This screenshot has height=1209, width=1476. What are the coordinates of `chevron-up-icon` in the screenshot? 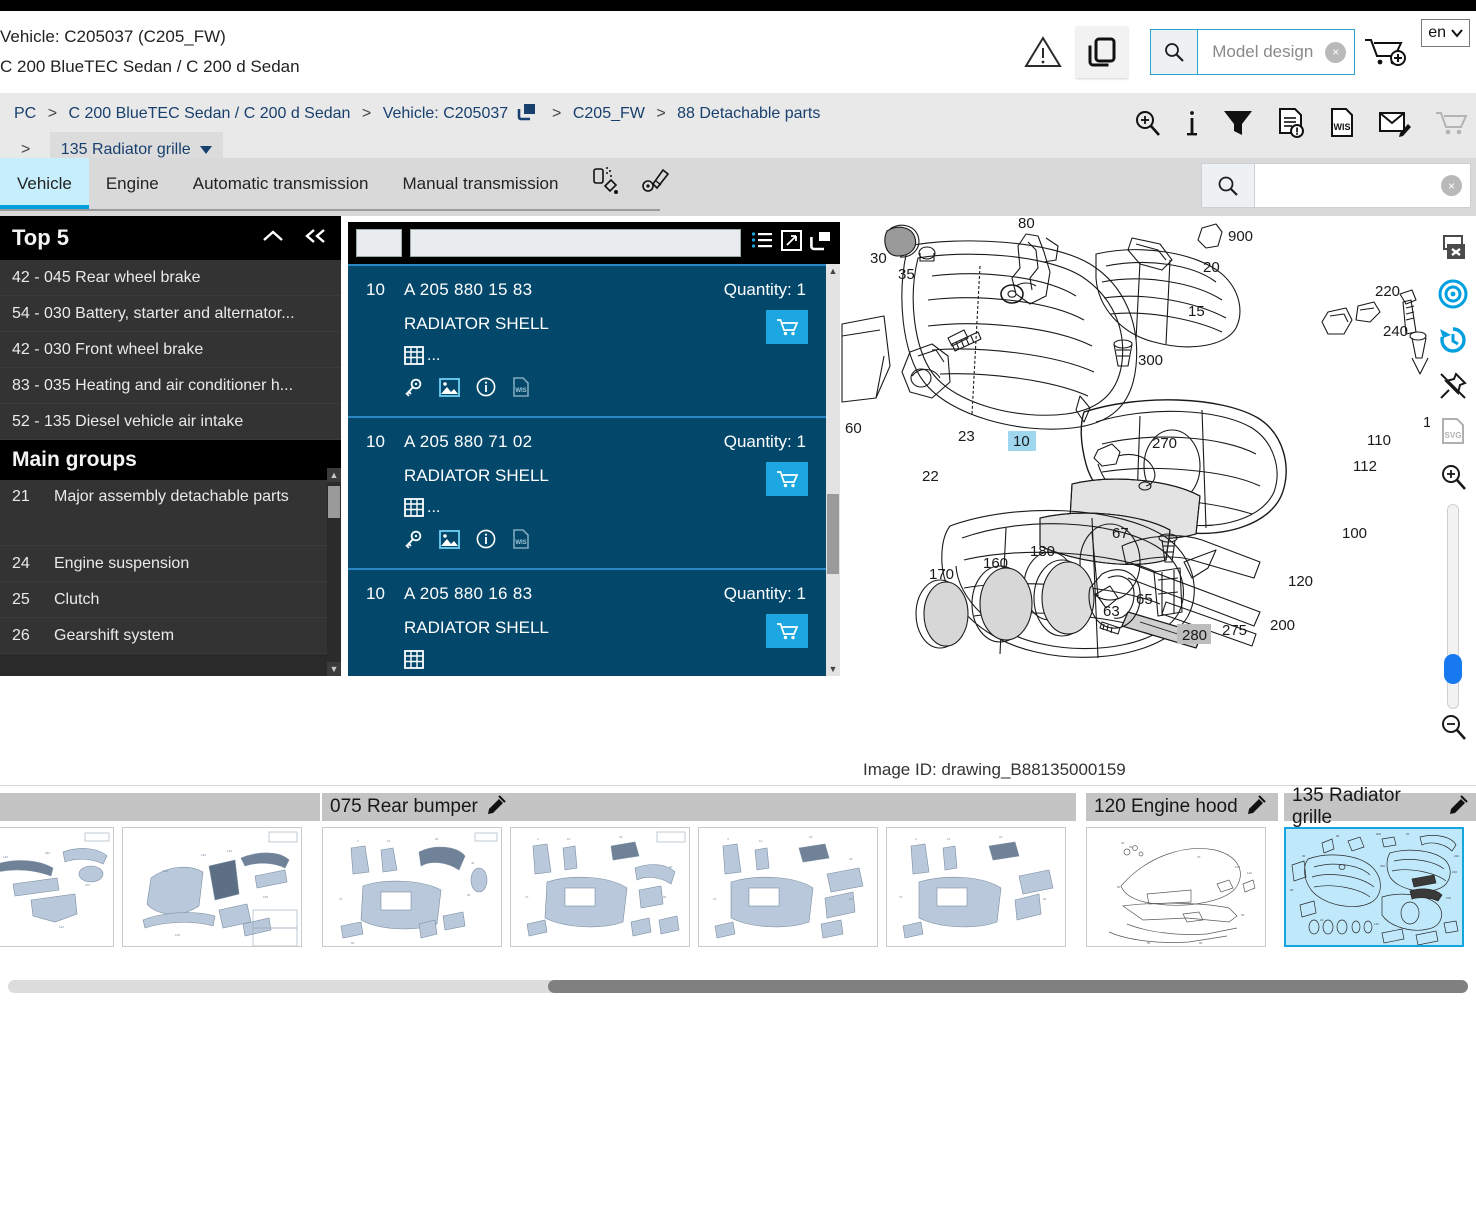 It's located at (273, 238).